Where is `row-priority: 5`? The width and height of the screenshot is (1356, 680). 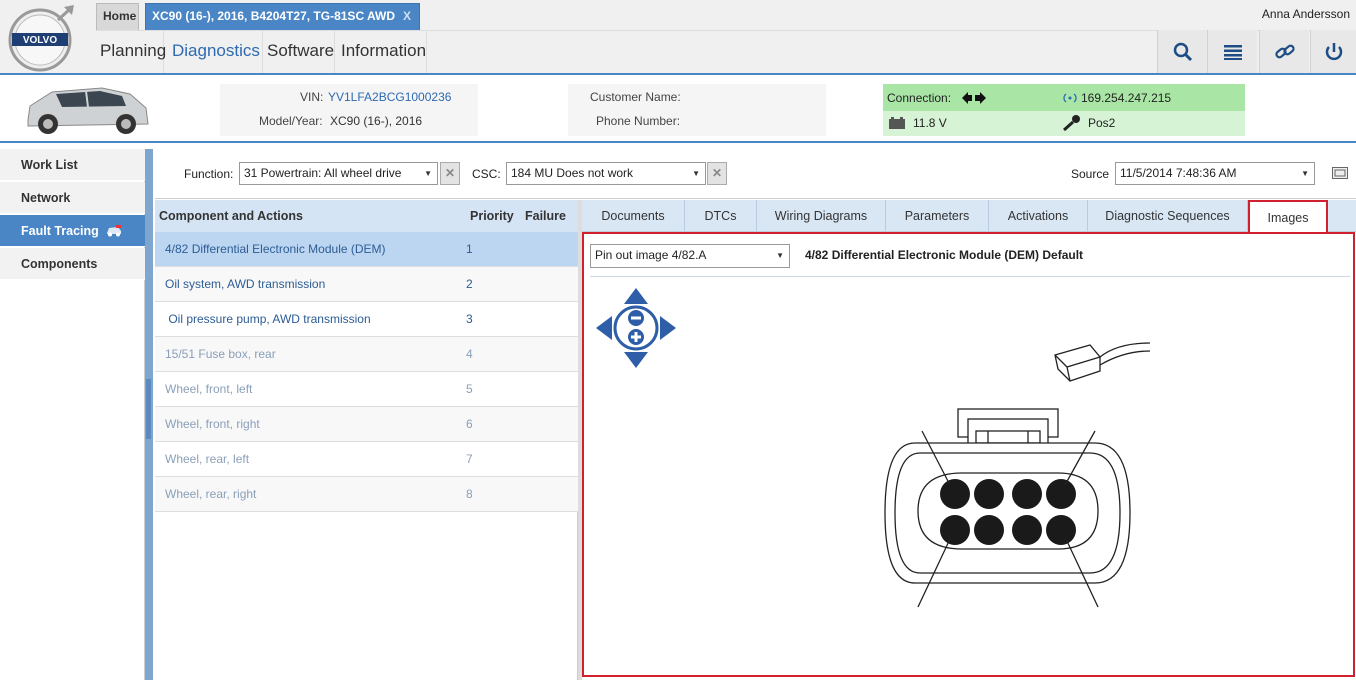
row-priority: 5 is located at coordinates (469, 389).